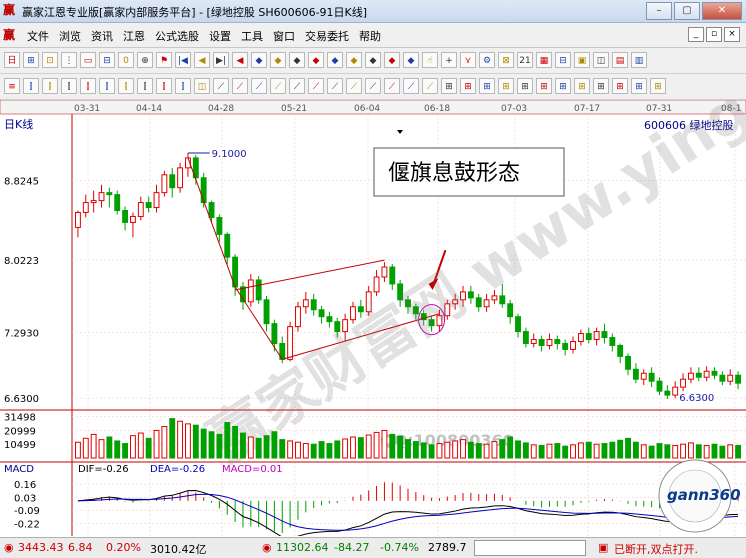  What do you see at coordinates (126, 86) in the screenshot?
I see `draw-tool-icon-6: ⫿` at bounding box center [126, 86].